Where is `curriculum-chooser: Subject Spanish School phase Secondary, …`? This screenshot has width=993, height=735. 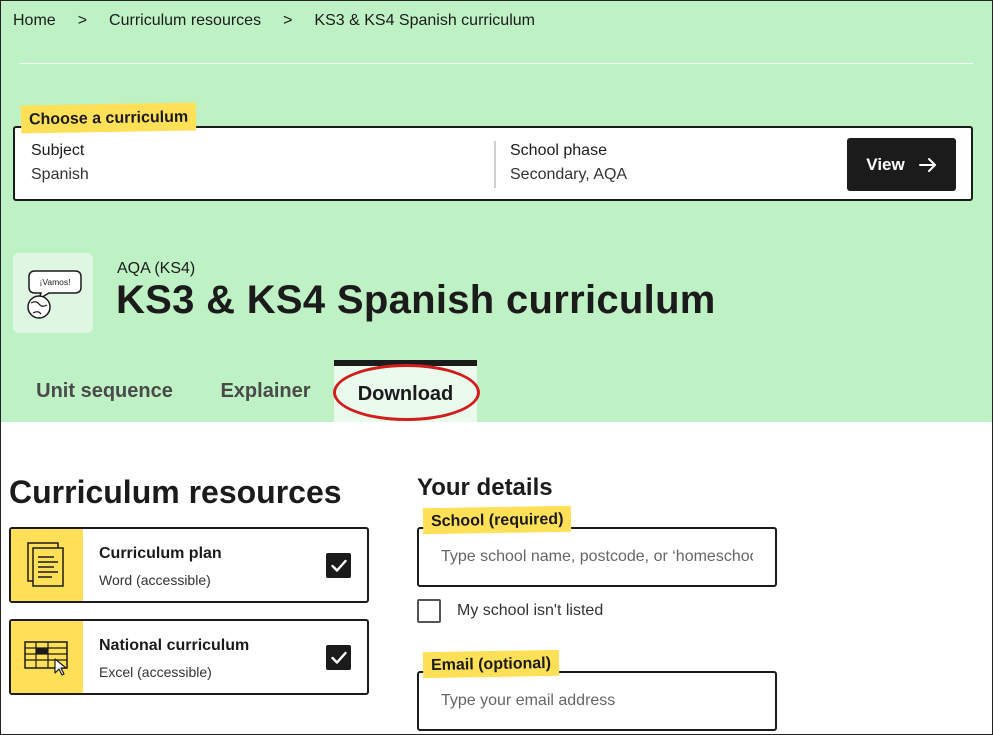 curriculum-chooser: Subject Spanish School phase Secondary, … is located at coordinates (493, 163).